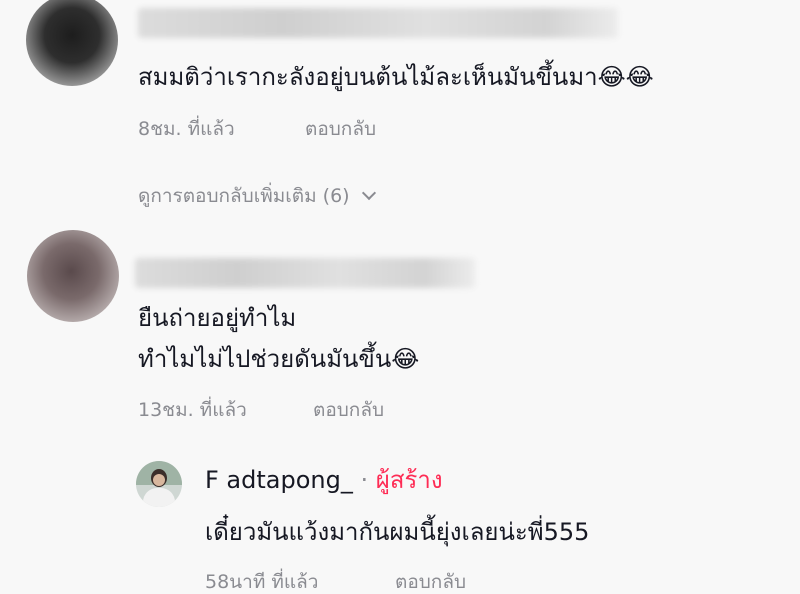 This screenshot has height=594, width=800. I want to click on reply-text: เดี๋ยวมันแว้งมากันผมนี้ยุ่งเลยน่ะพี่555, so click(397, 532).